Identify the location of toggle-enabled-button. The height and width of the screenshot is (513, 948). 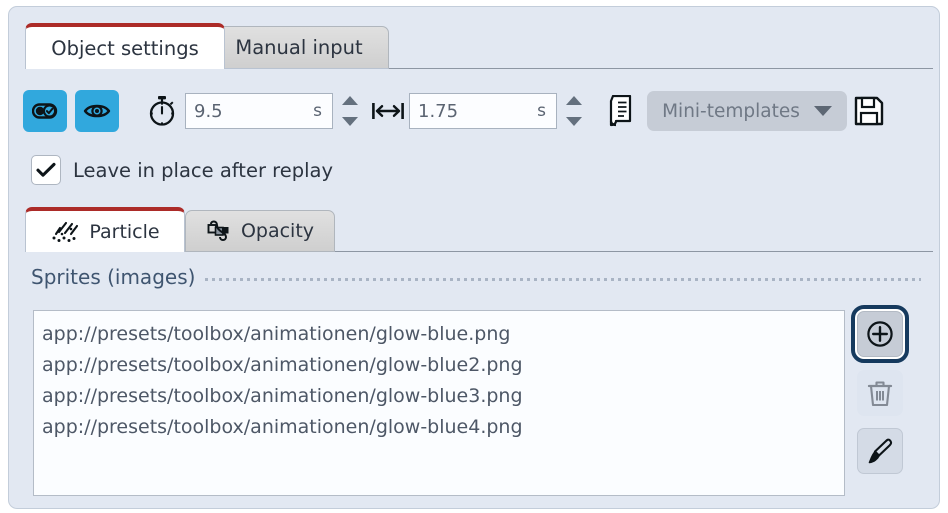
(45, 111).